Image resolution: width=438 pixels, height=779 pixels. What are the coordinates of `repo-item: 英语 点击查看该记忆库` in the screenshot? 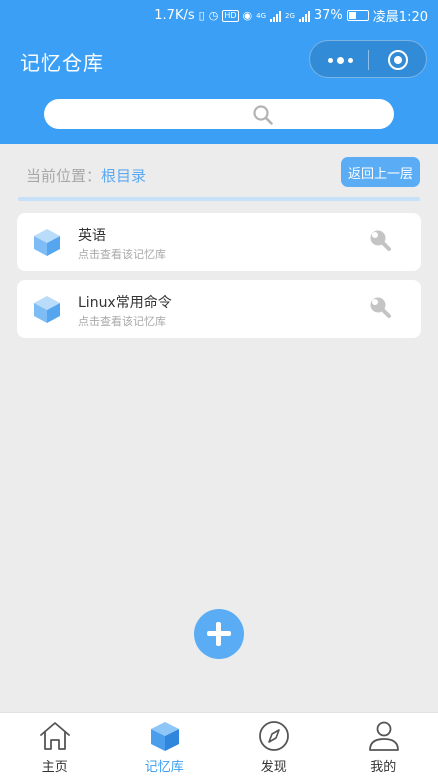 It's located at (219, 242).